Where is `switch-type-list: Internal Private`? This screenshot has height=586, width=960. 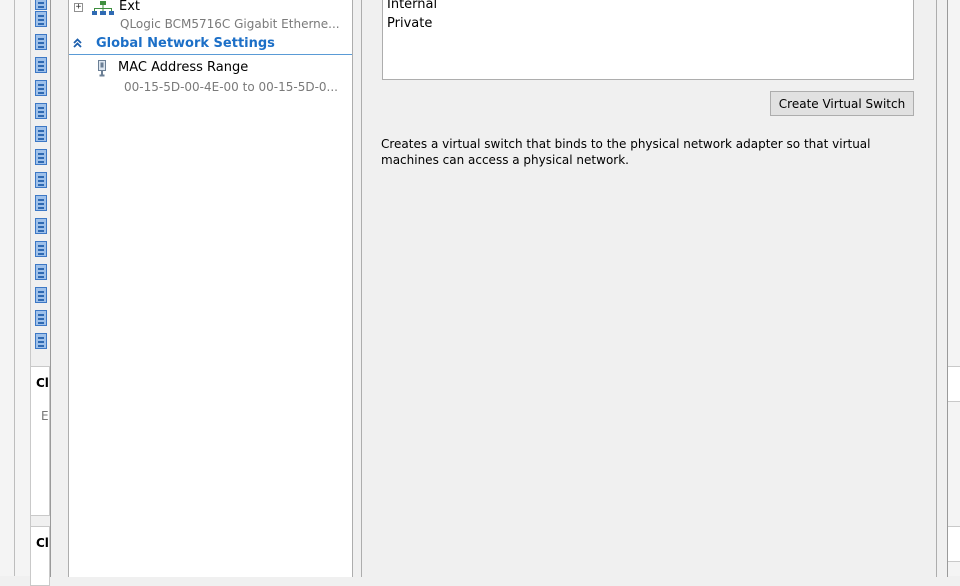
switch-type-list: Internal Private is located at coordinates (648, 40).